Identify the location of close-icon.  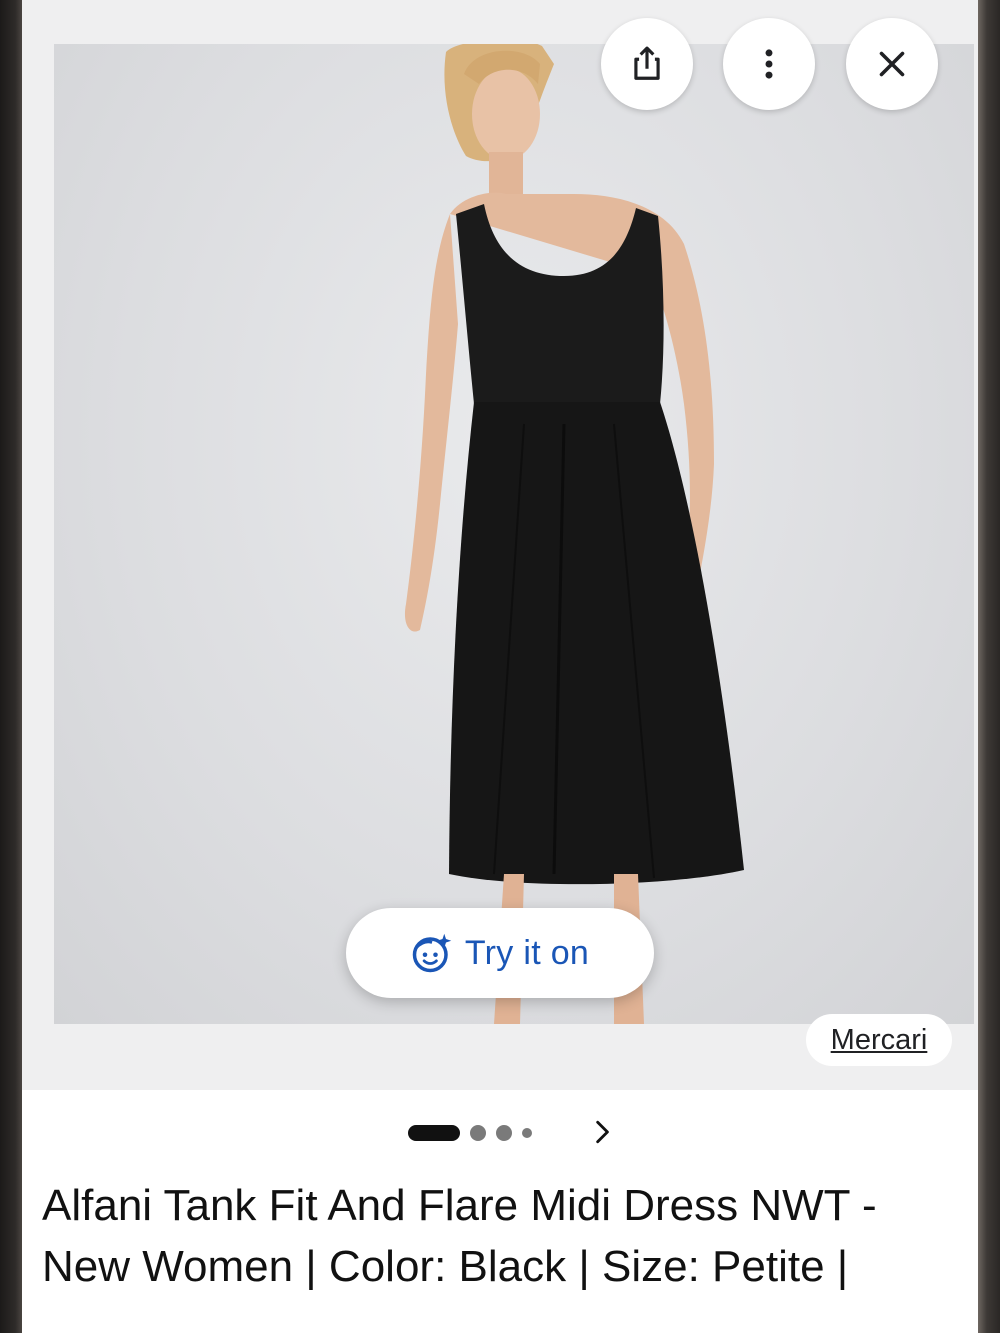
(892, 64).